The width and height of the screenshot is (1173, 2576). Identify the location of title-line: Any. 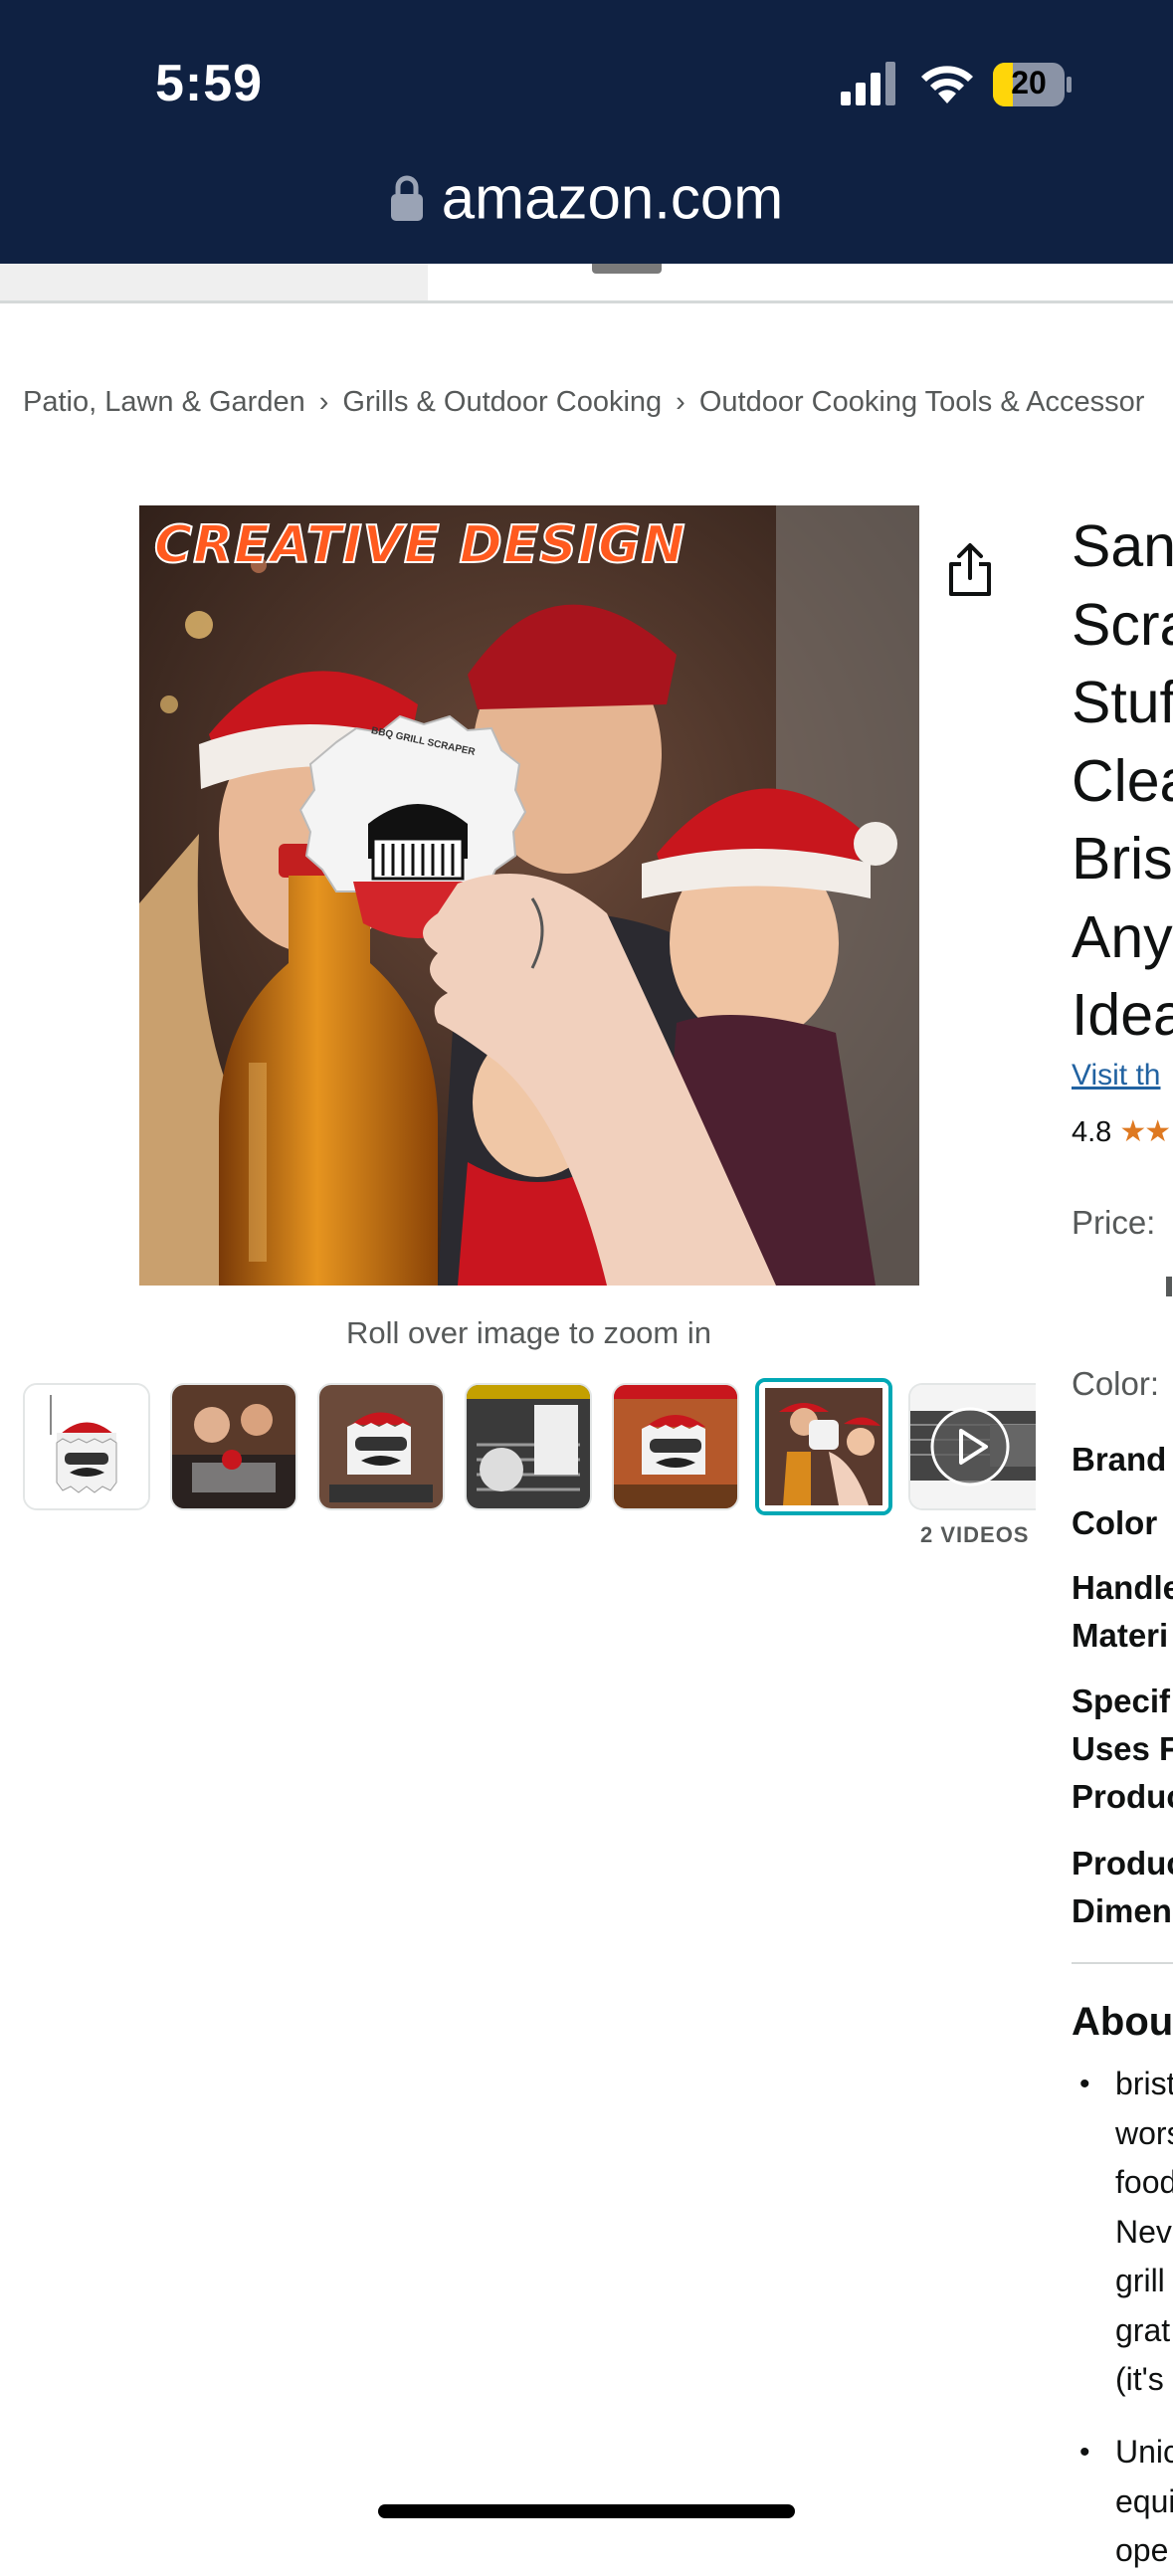
(1123, 936).